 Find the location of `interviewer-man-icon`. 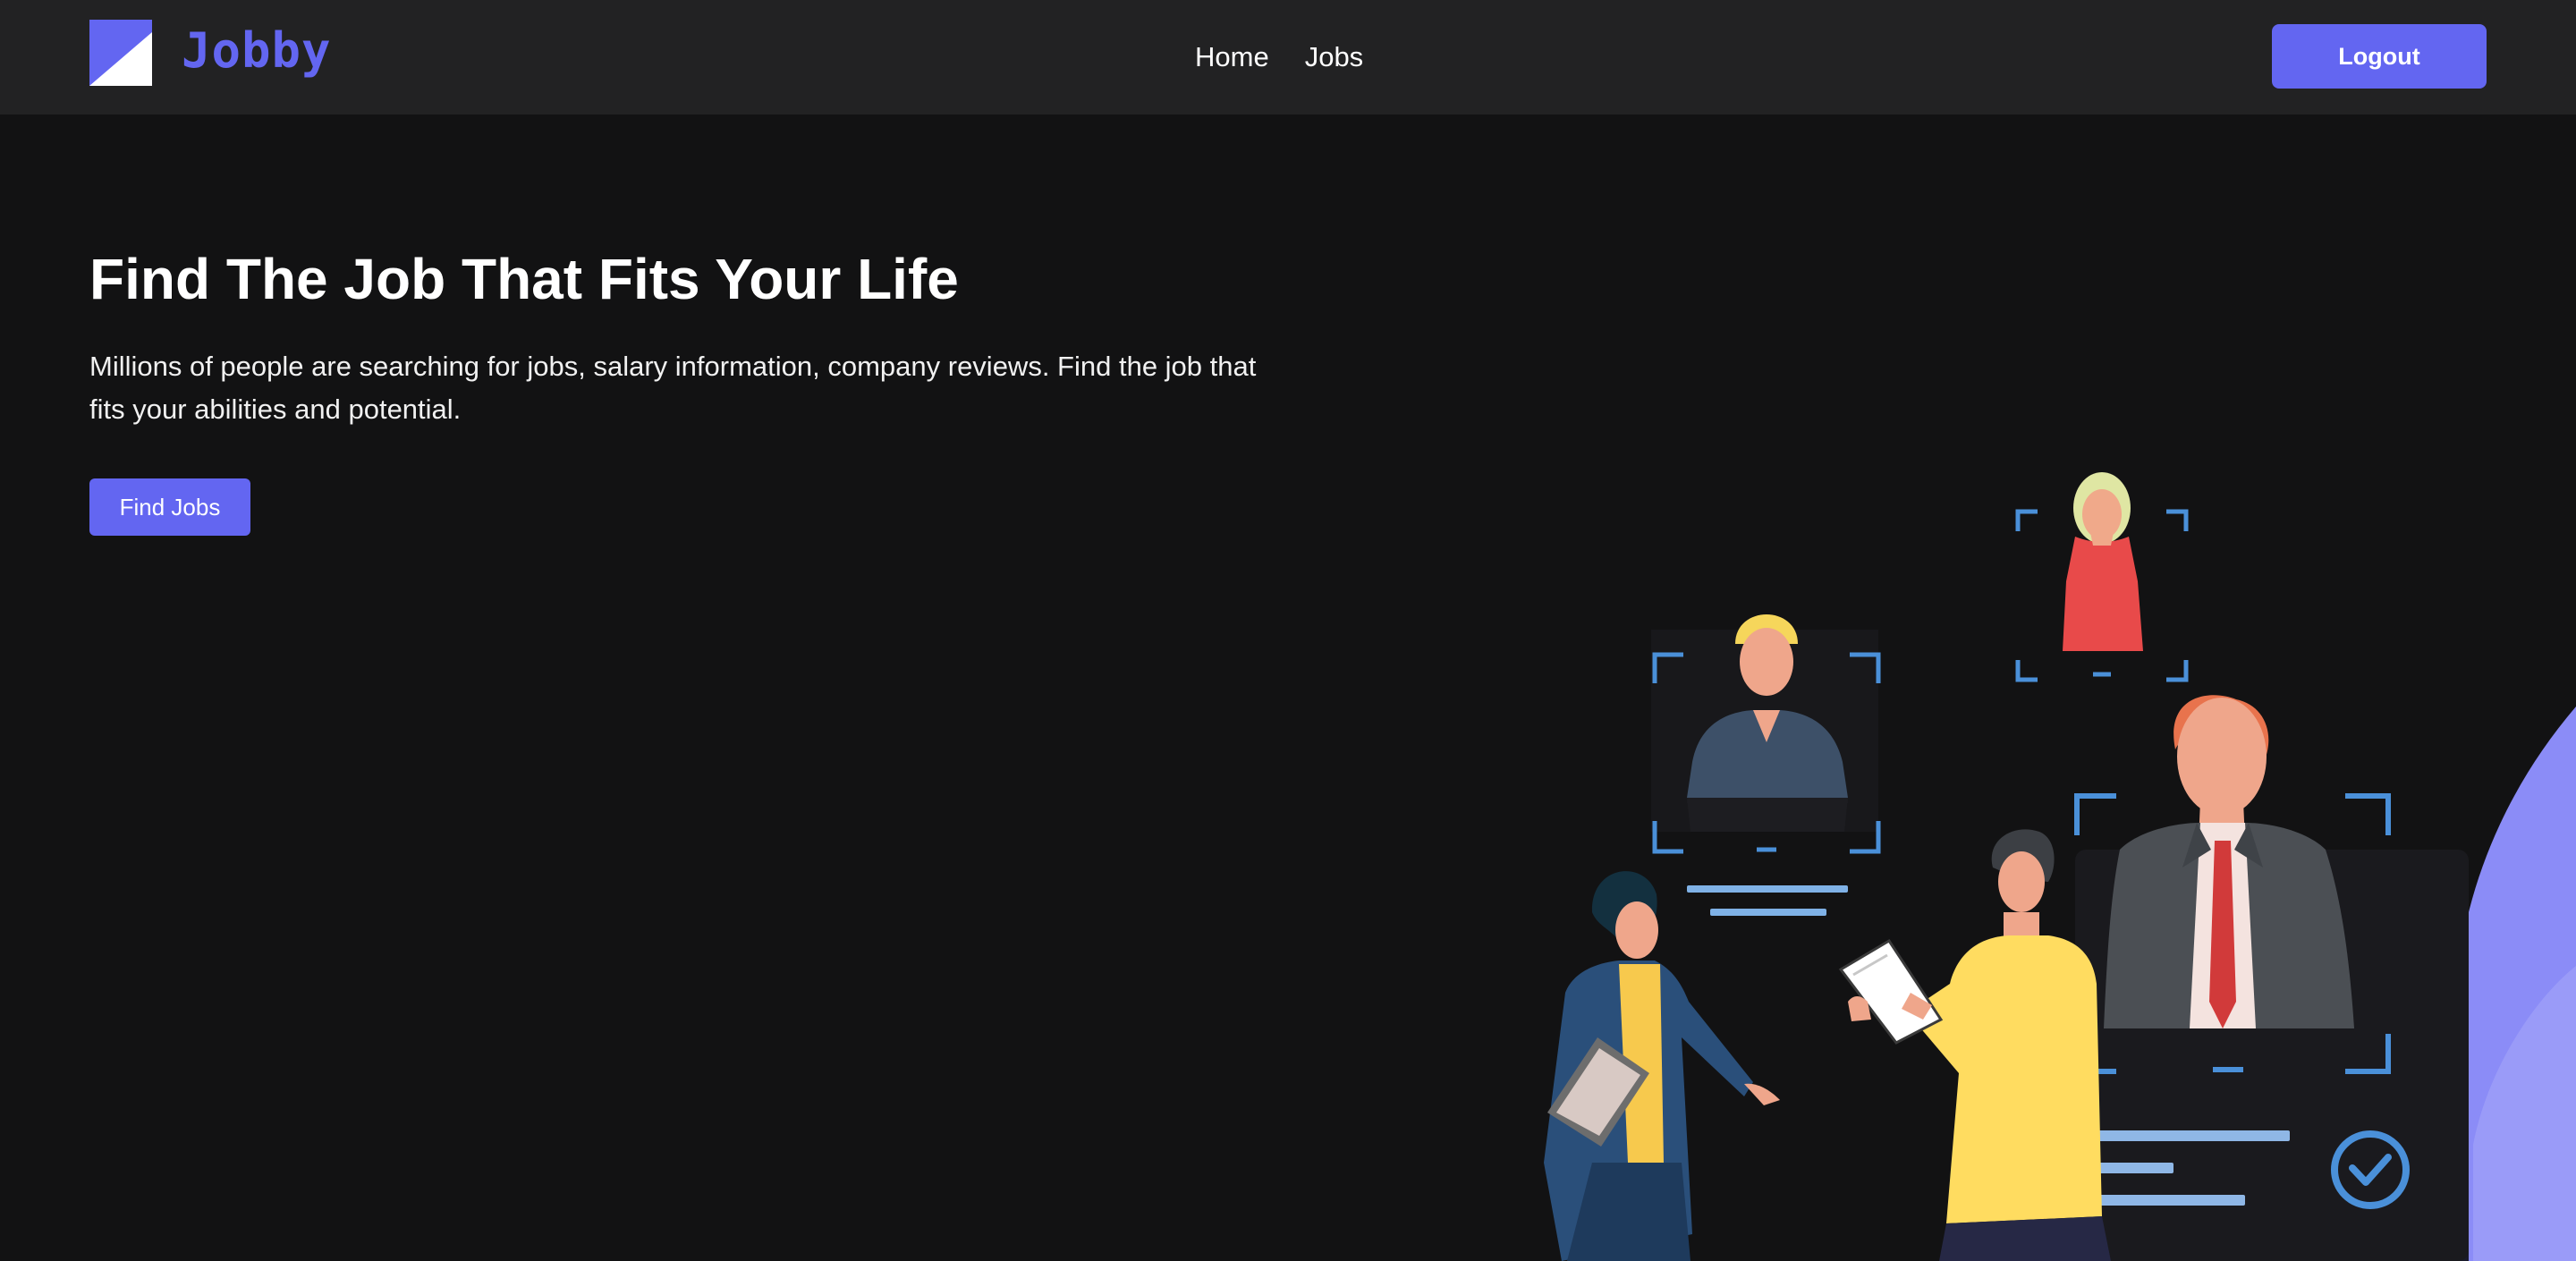

interviewer-man-icon is located at coordinates (1974, 1045).